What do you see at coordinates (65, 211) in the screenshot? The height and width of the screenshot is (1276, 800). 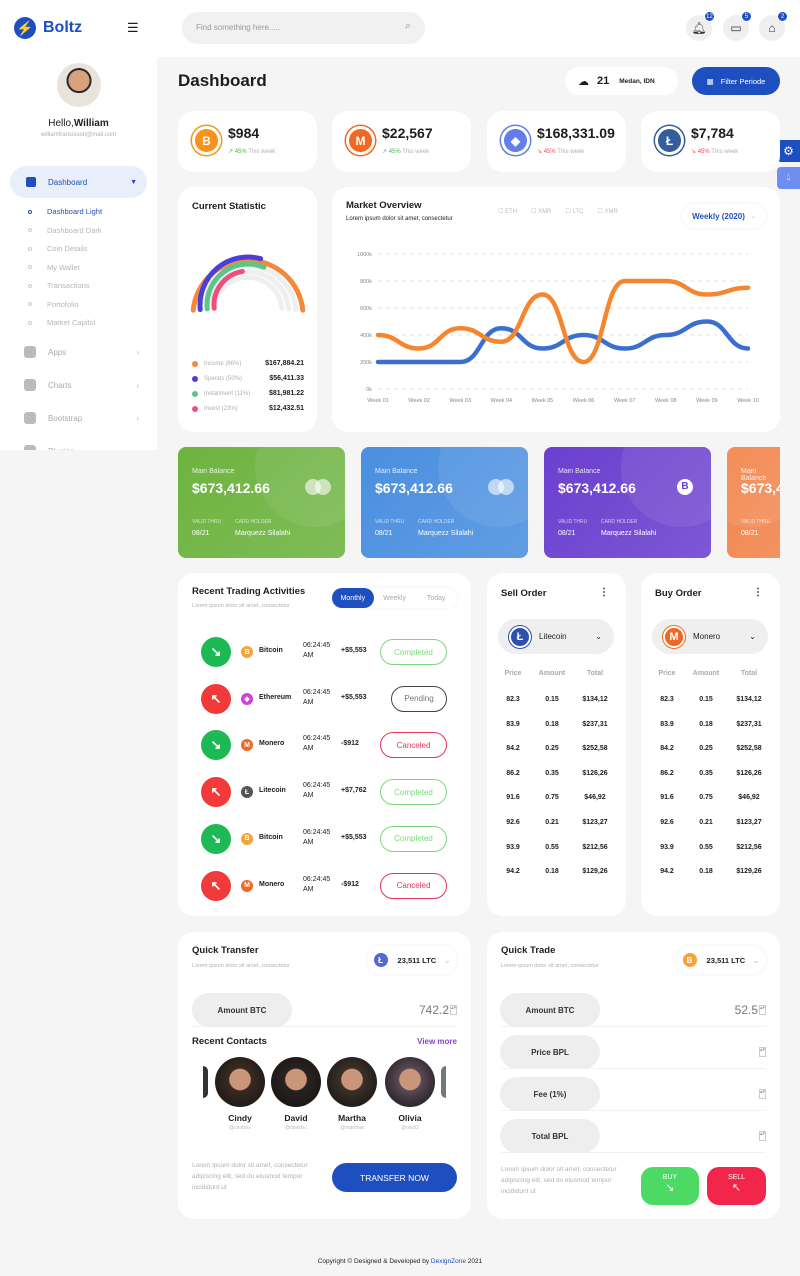 I see `sidebar-subitem: Dashboard Light` at bounding box center [65, 211].